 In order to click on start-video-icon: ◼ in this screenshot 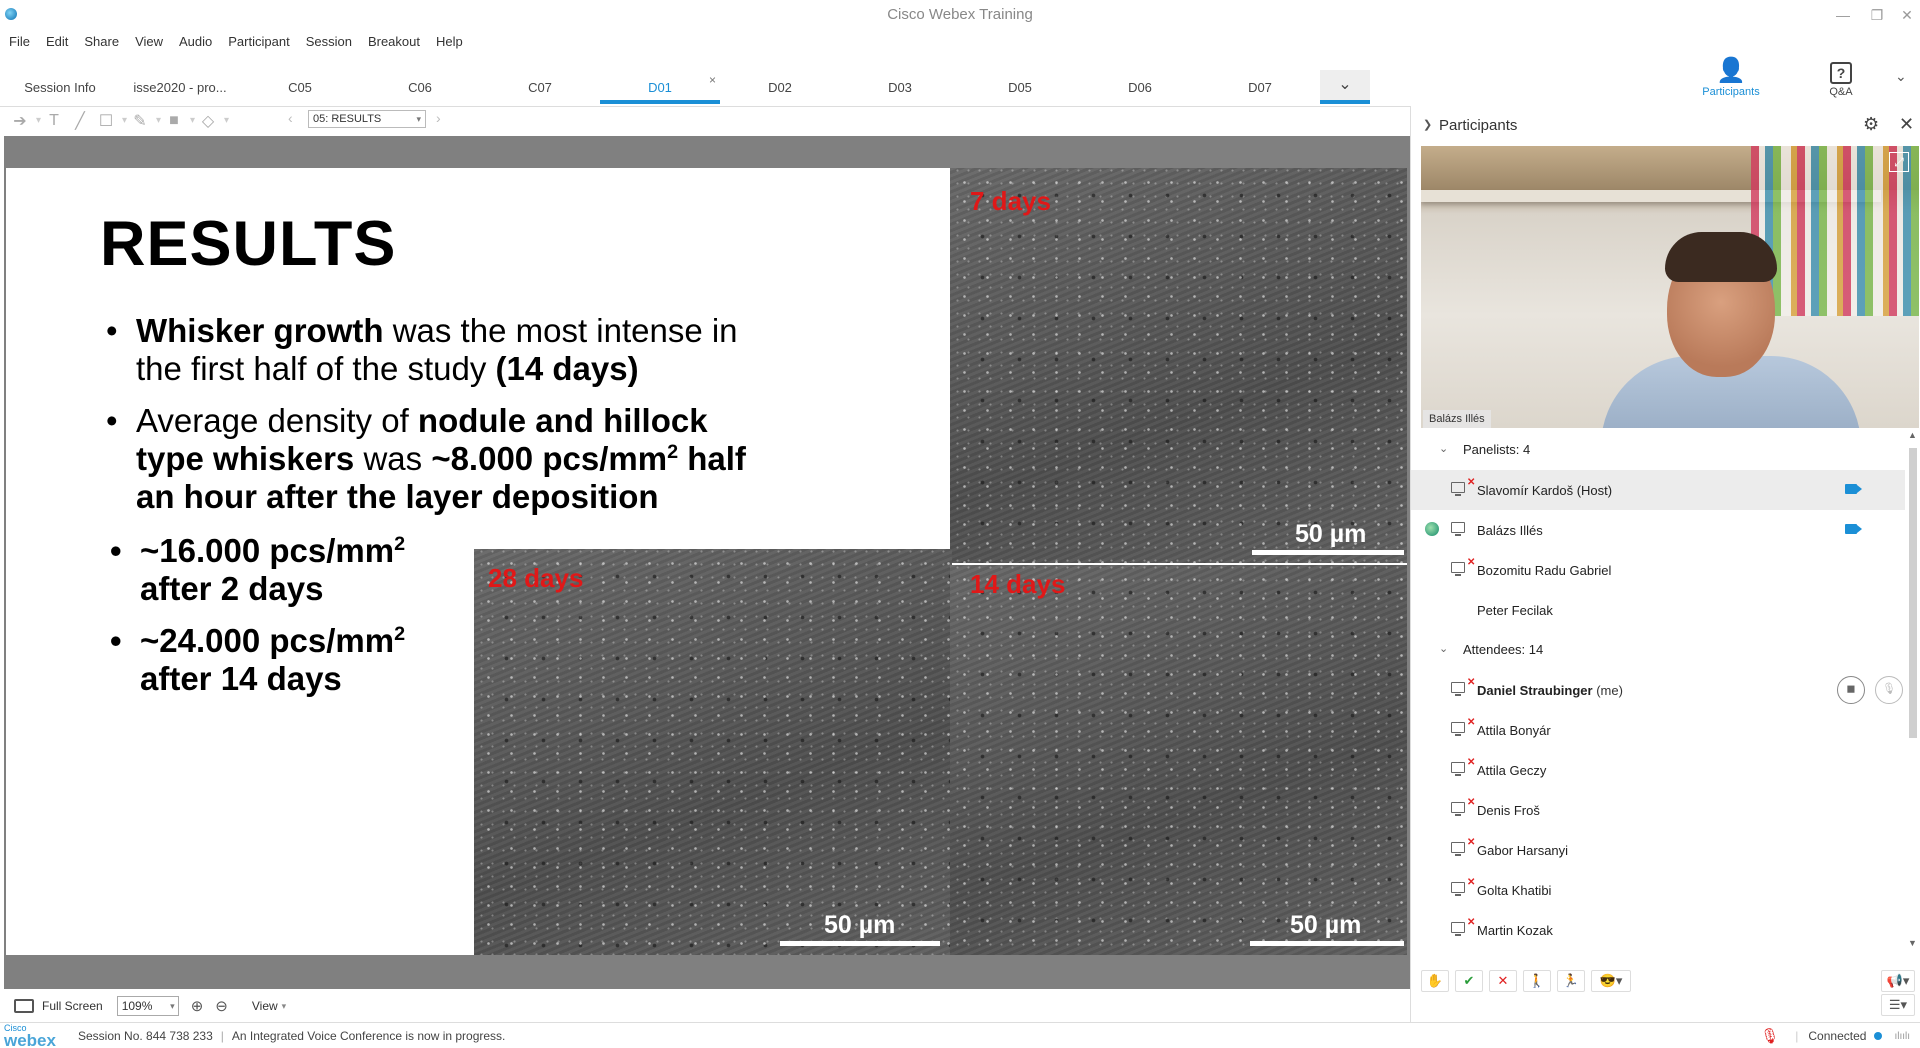, I will do `click(1851, 690)`.